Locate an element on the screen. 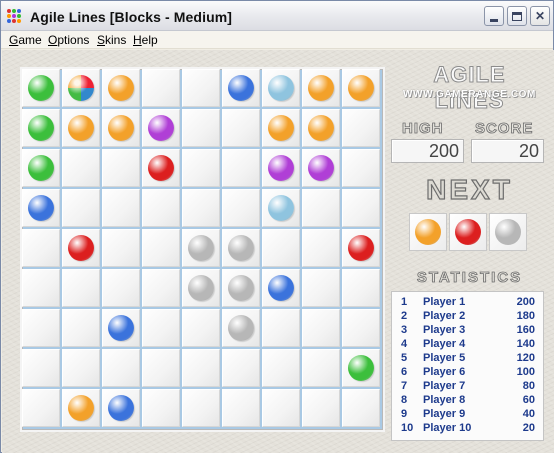 The image size is (554, 453). minimize-button is located at coordinates (494, 16).